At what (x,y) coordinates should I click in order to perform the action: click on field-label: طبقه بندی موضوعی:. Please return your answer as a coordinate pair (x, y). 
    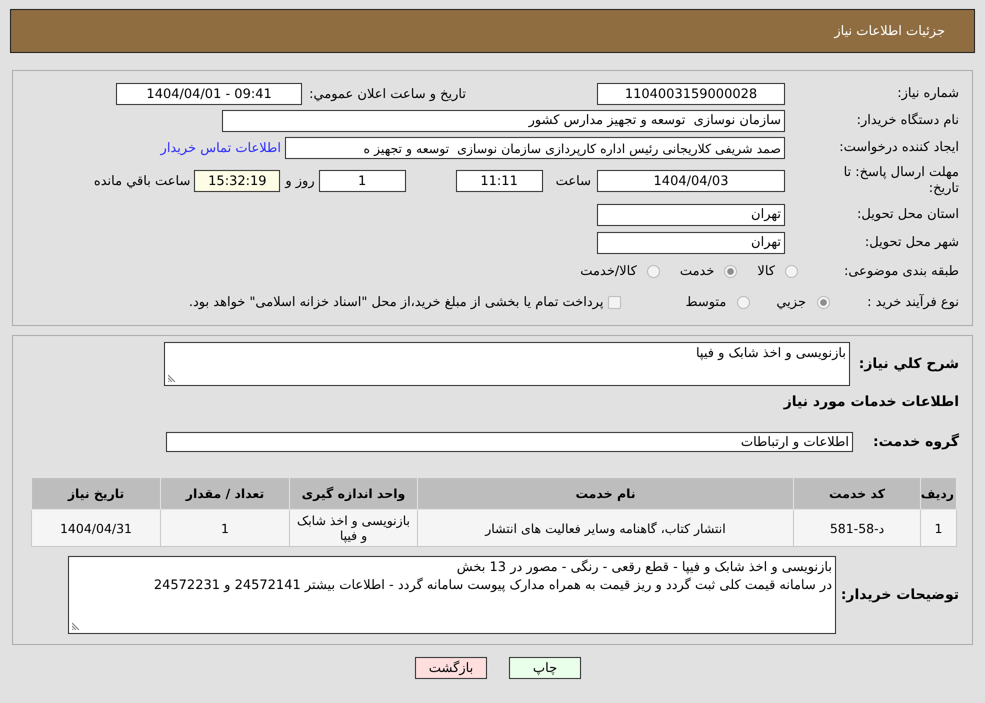
    Looking at the image, I should click on (900, 272).